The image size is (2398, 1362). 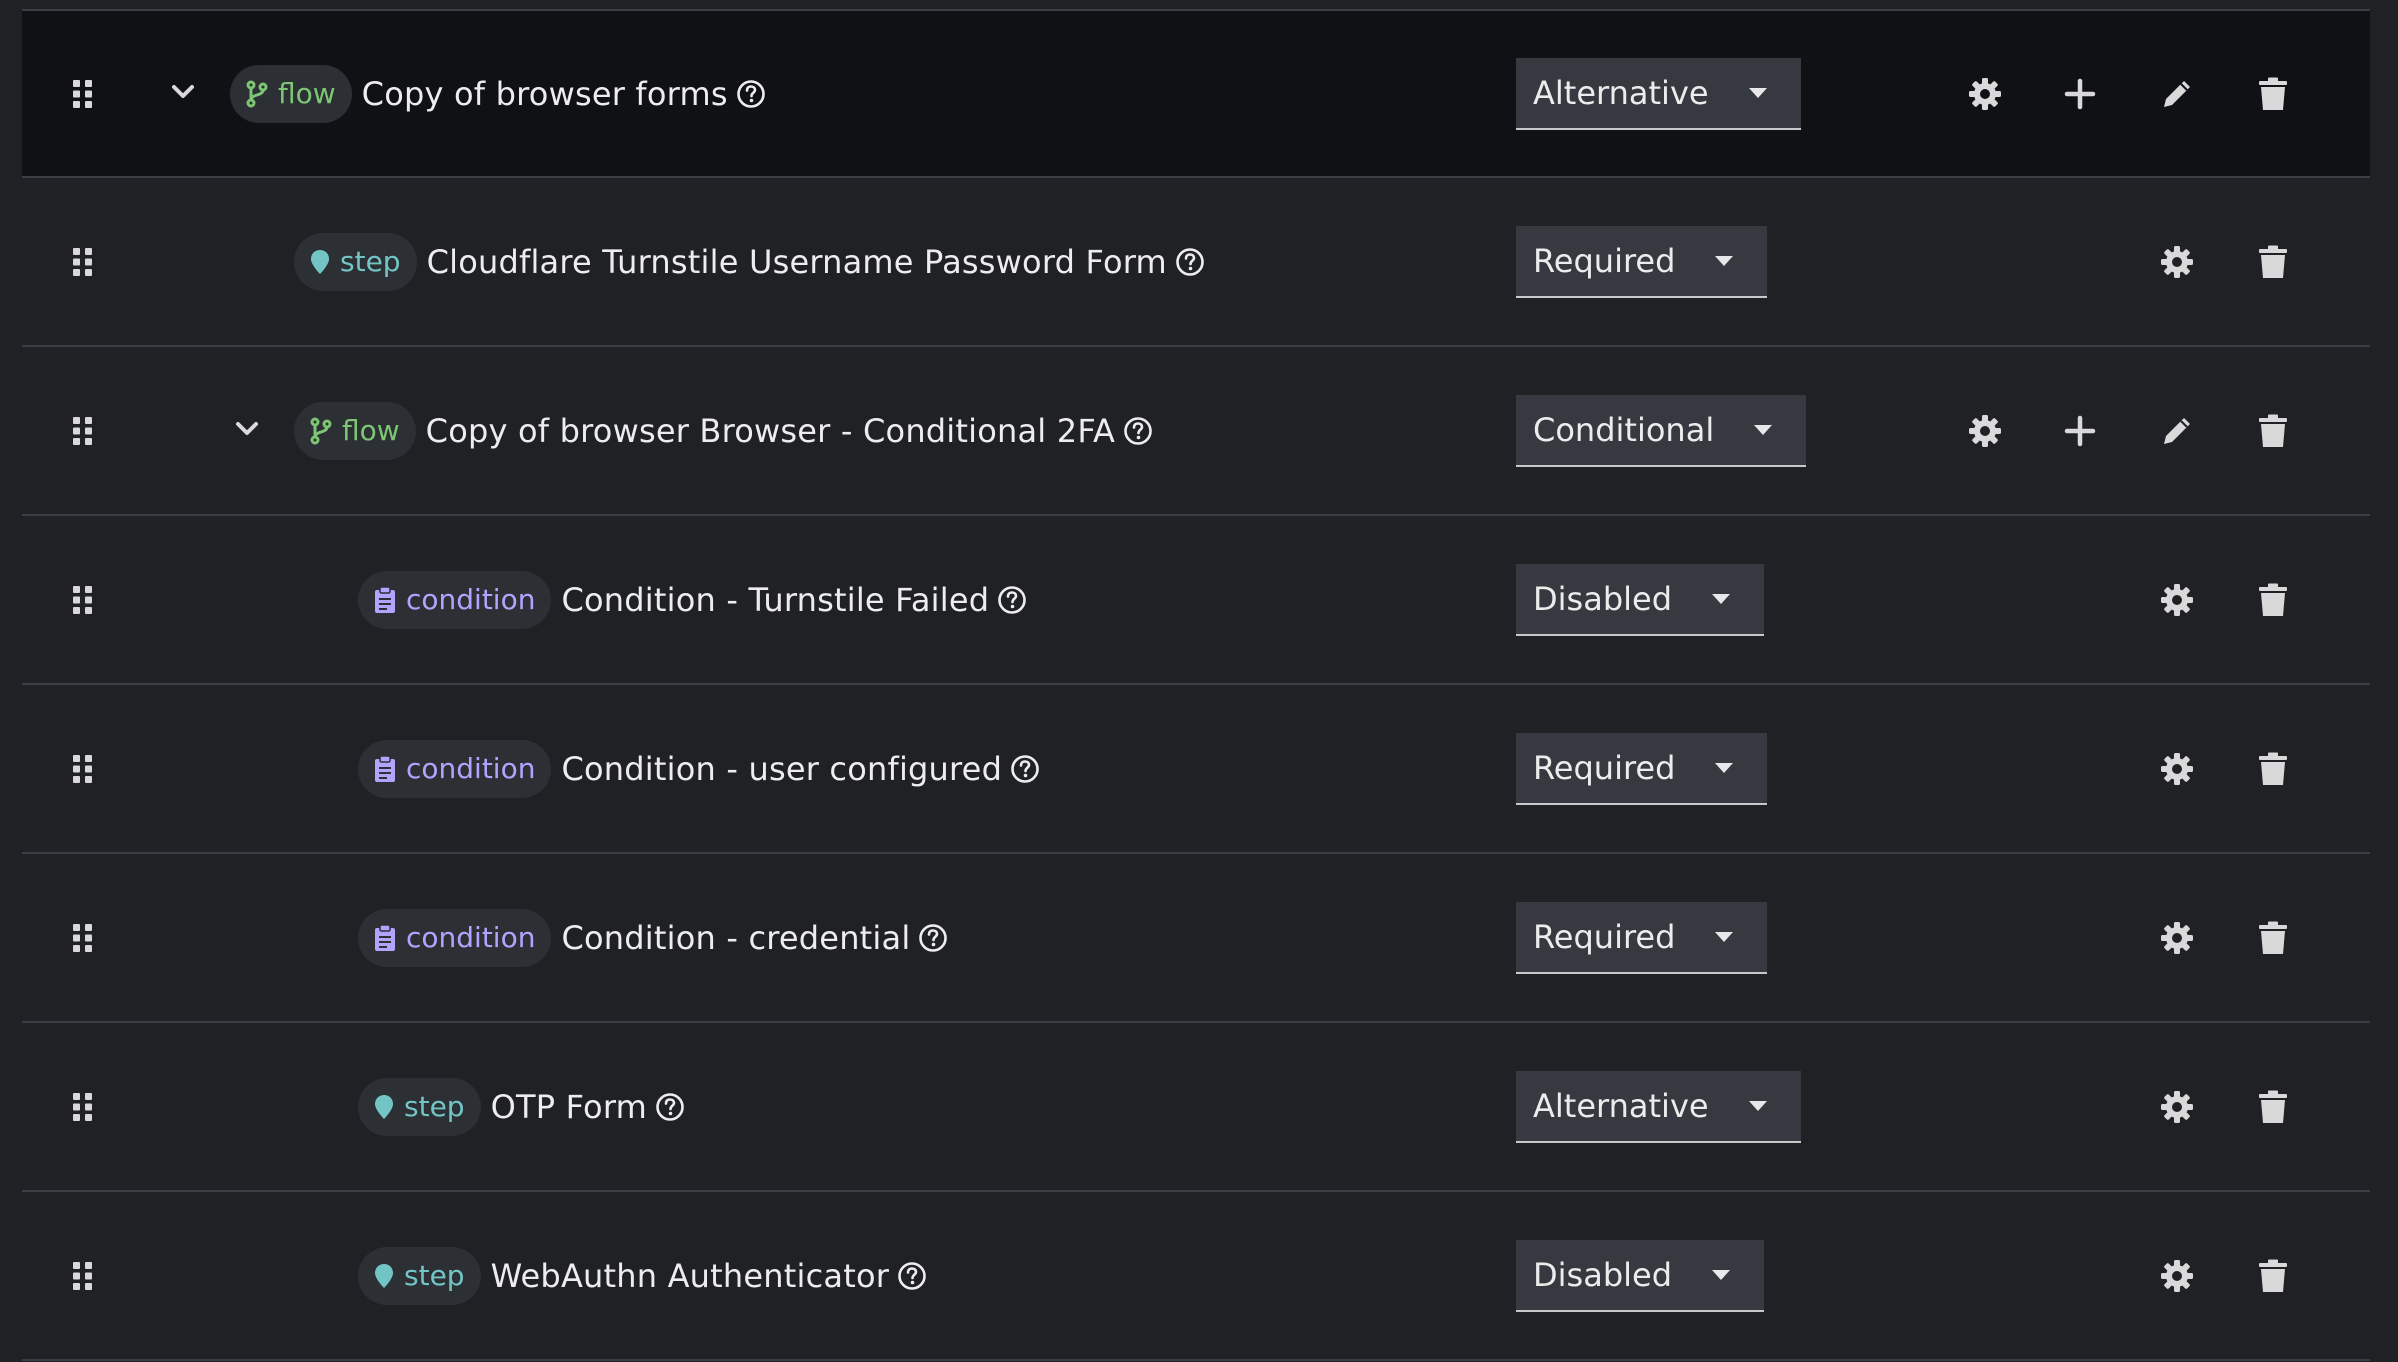 What do you see at coordinates (1196, 93) in the screenshot?
I see `table-row: flow Copy of browser forms Alternative` at bounding box center [1196, 93].